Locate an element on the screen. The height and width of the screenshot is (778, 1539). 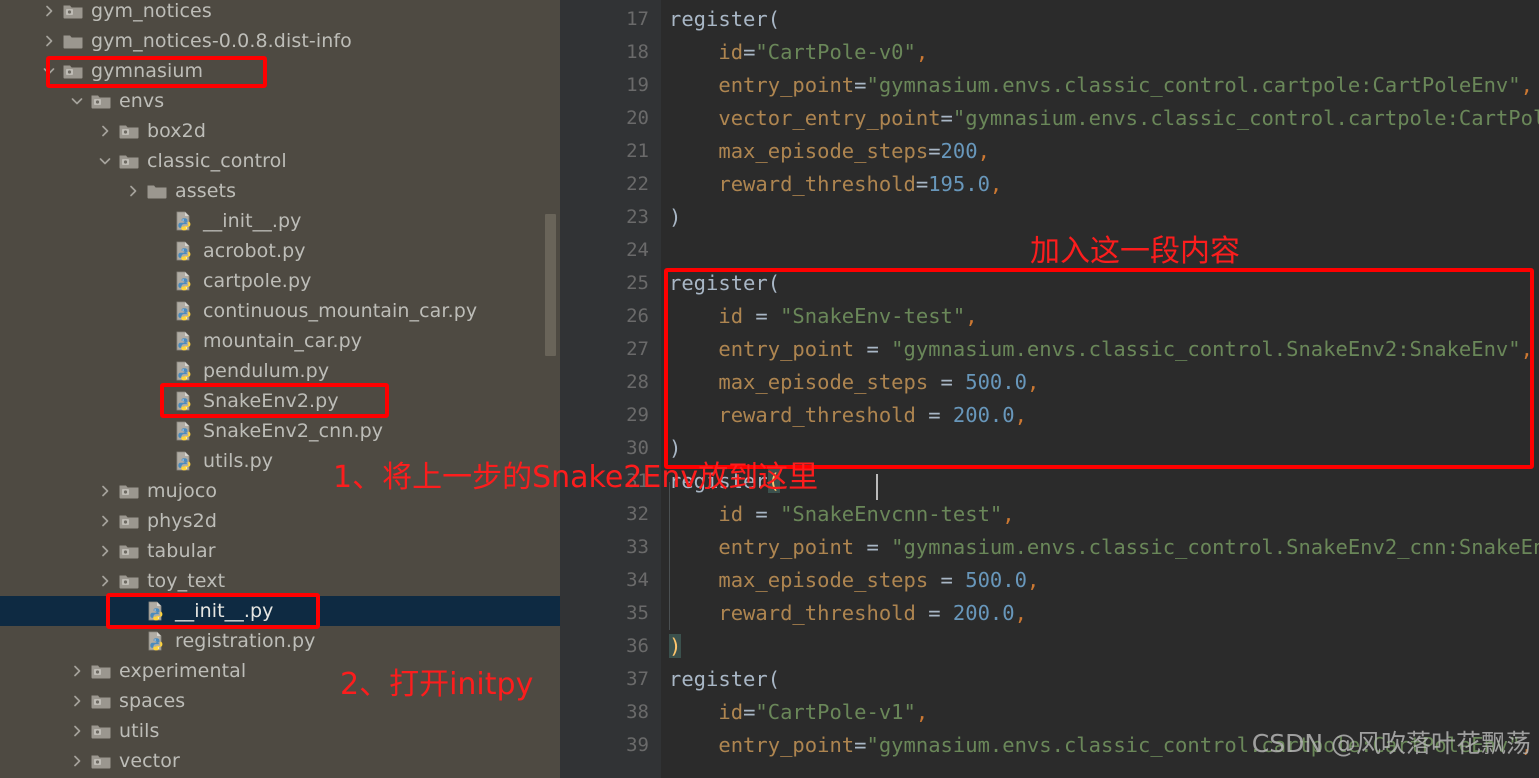
tree-row: gym_notices-0.0.8.dist-info is located at coordinates (280, 41).